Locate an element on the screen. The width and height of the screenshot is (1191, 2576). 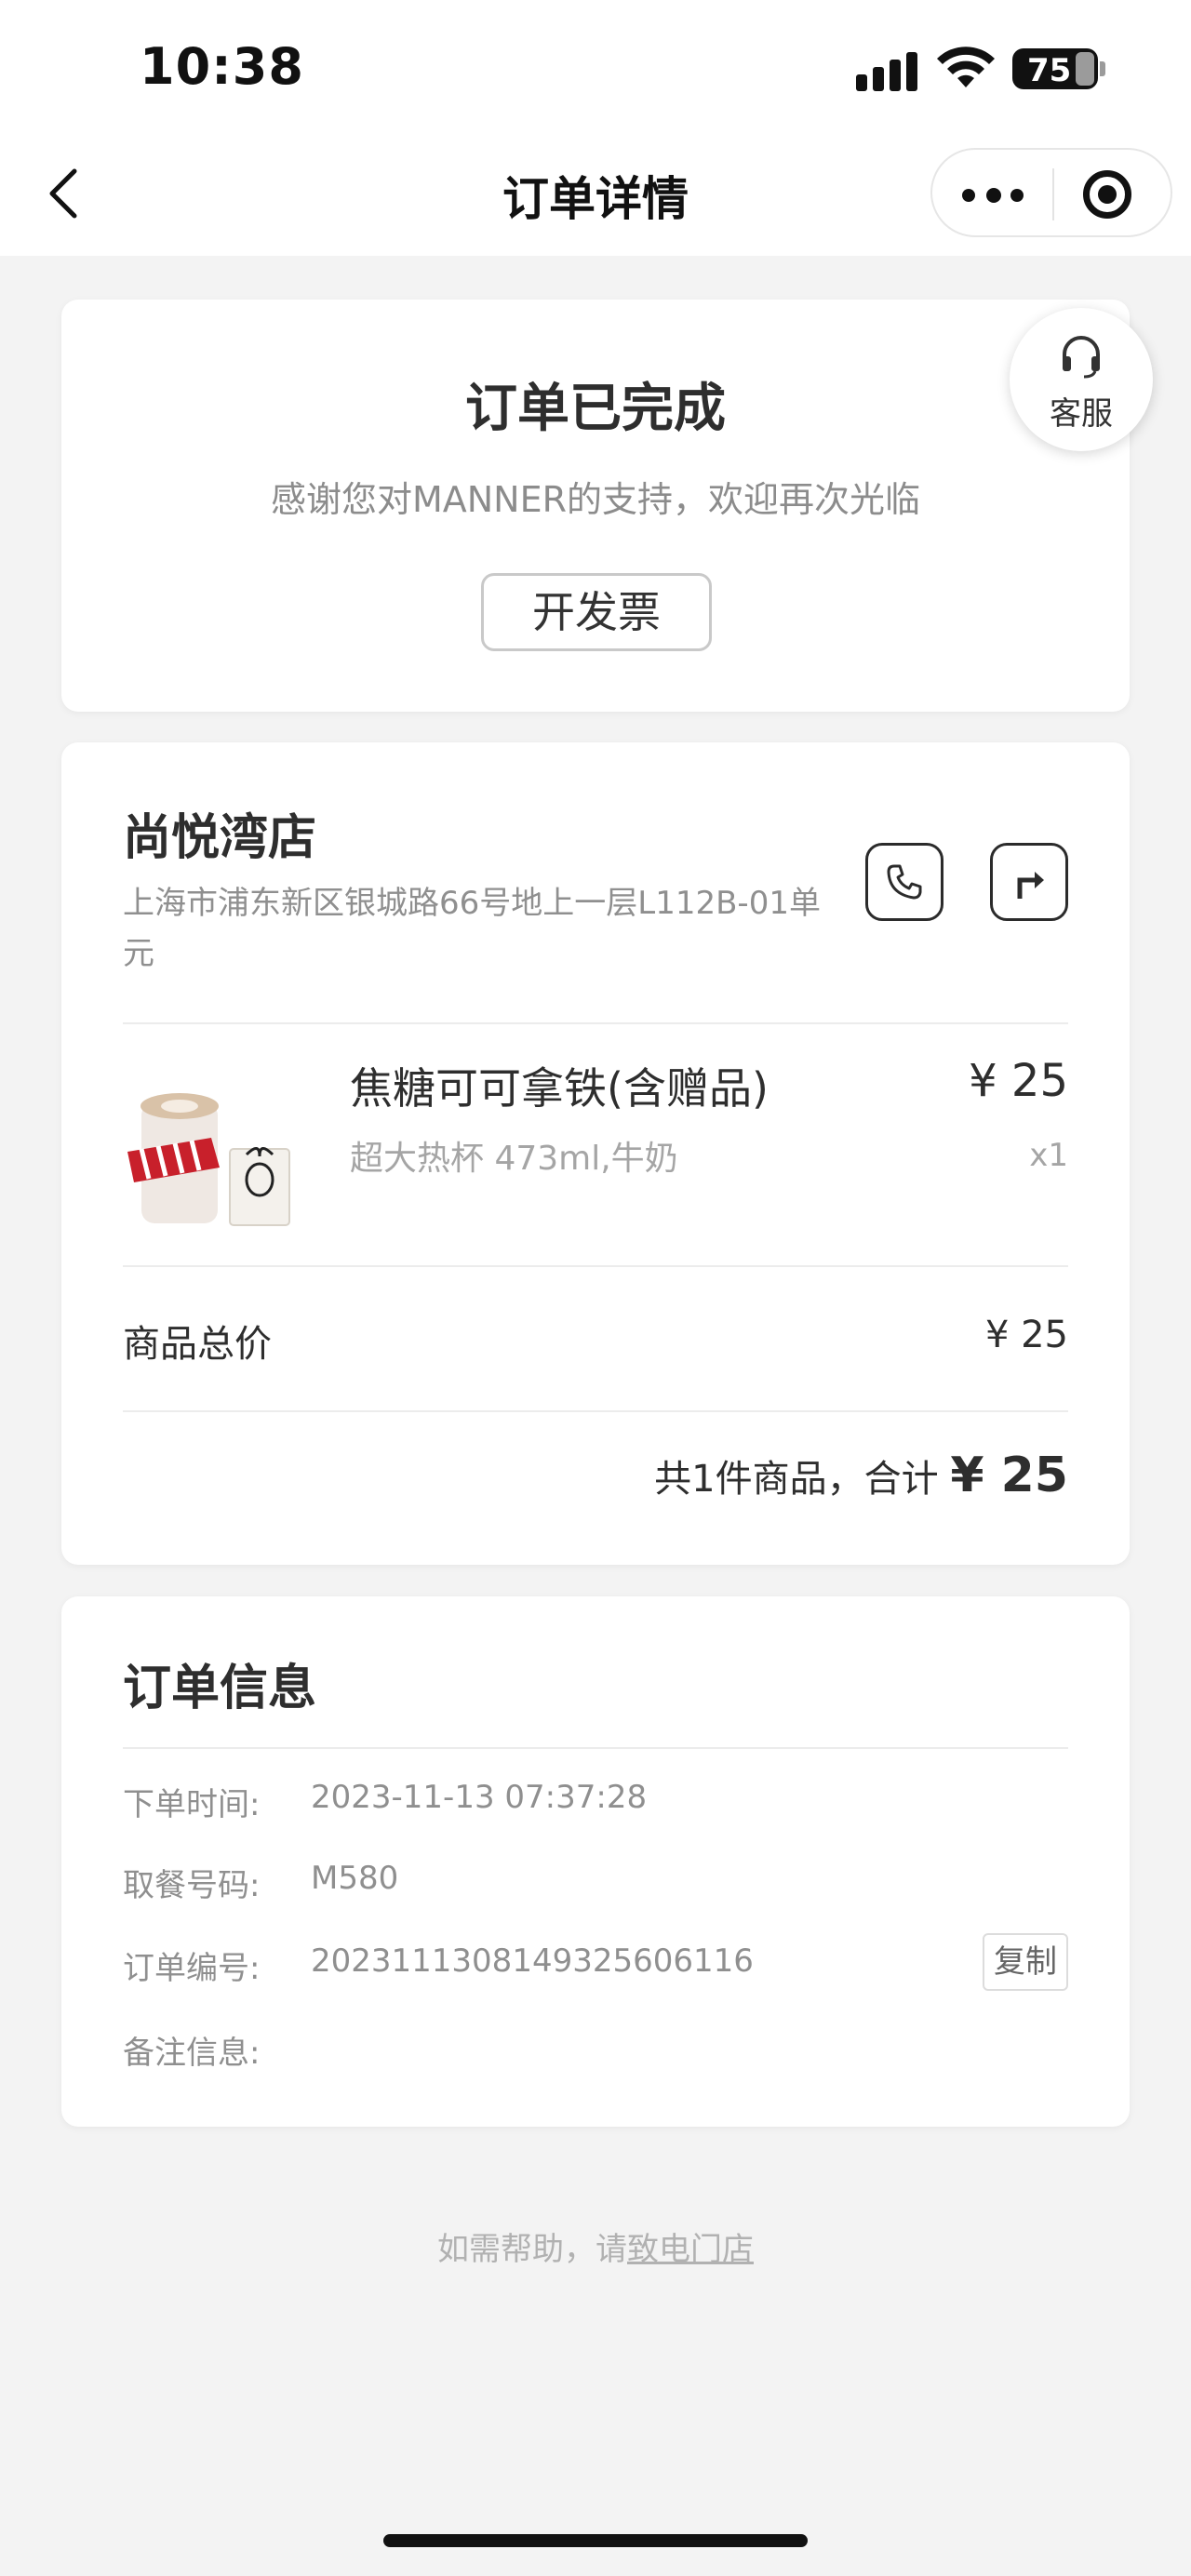
capsule-divider is located at coordinates (1053, 194).